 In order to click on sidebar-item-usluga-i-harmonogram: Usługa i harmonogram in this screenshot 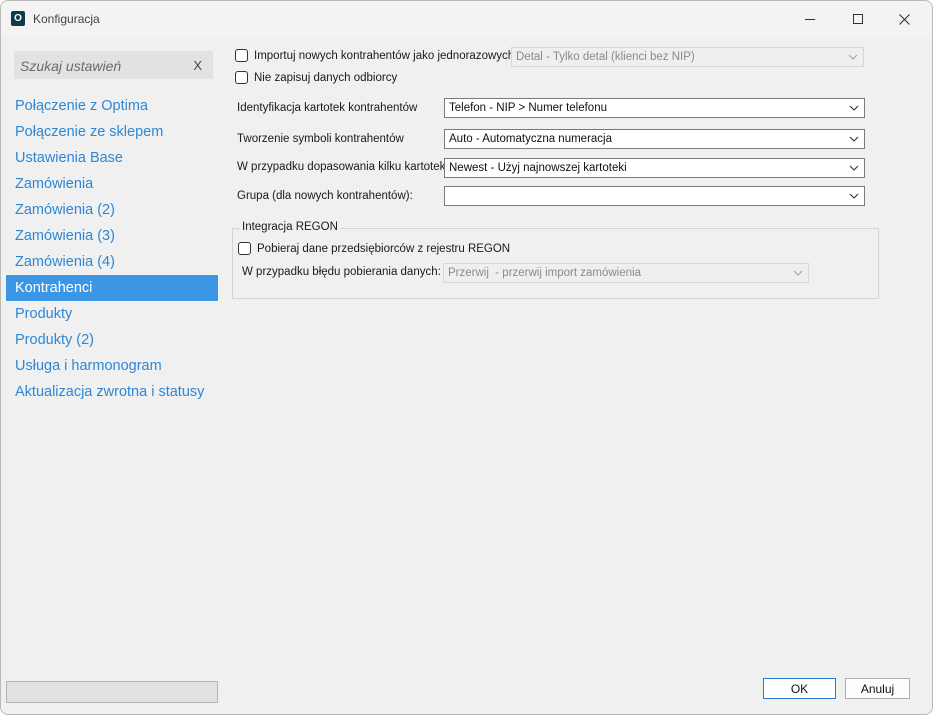, I will do `click(112, 366)`.